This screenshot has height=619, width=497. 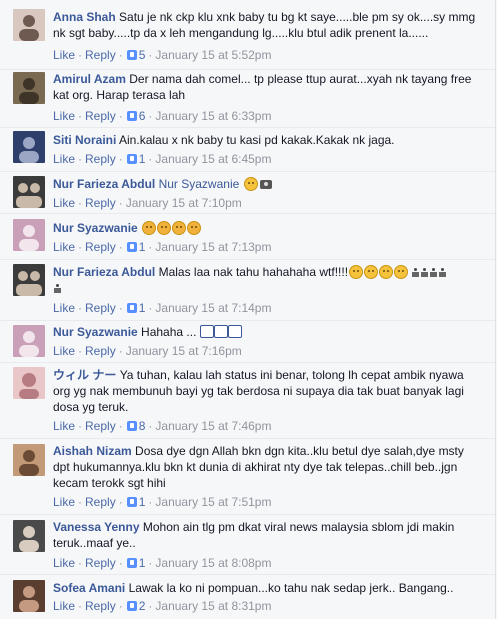 What do you see at coordinates (84, 17) in the screenshot?
I see `comment-author: Anna Shah` at bounding box center [84, 17].